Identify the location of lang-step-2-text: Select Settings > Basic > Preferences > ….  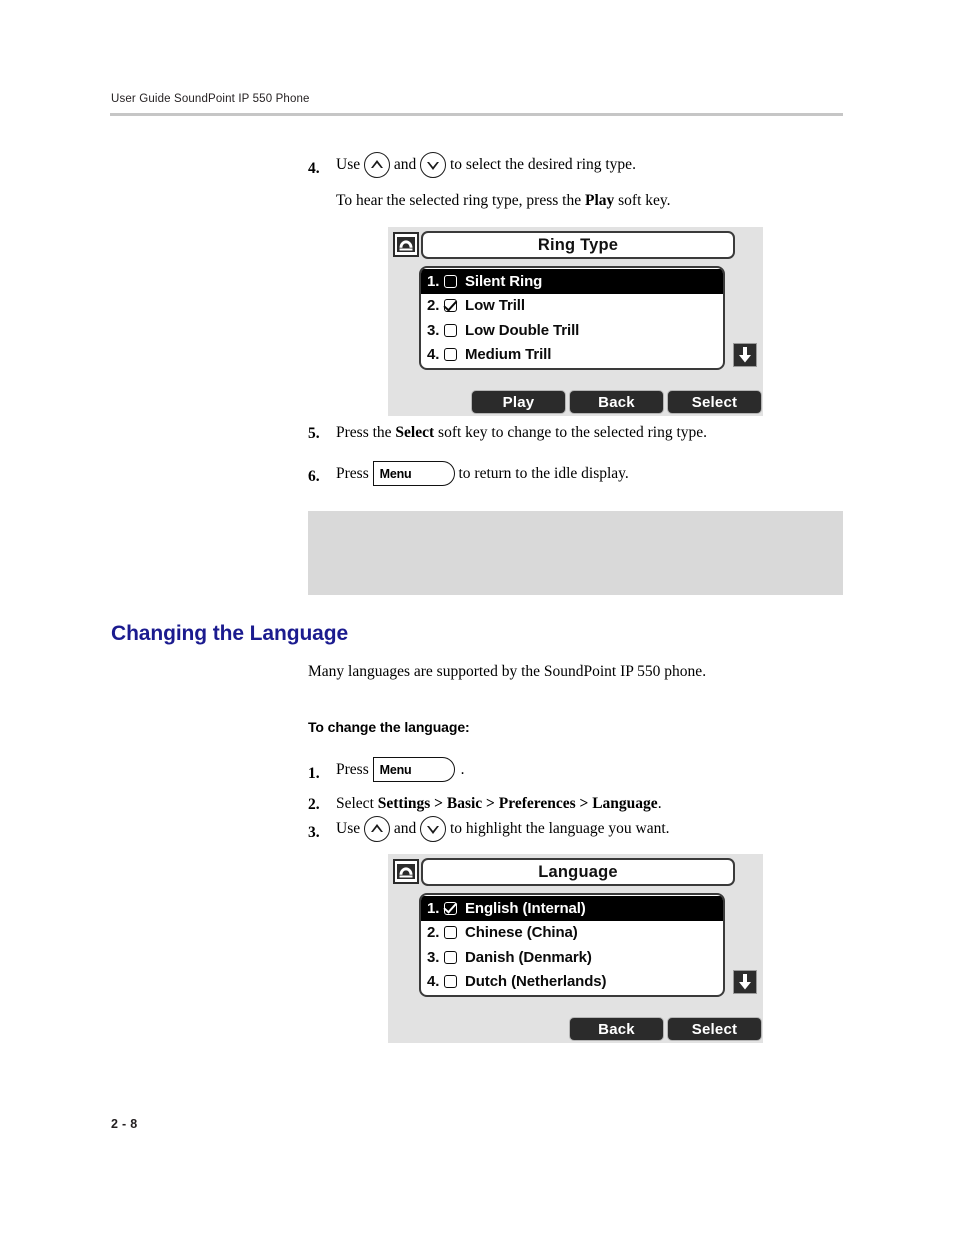
(499, 804).